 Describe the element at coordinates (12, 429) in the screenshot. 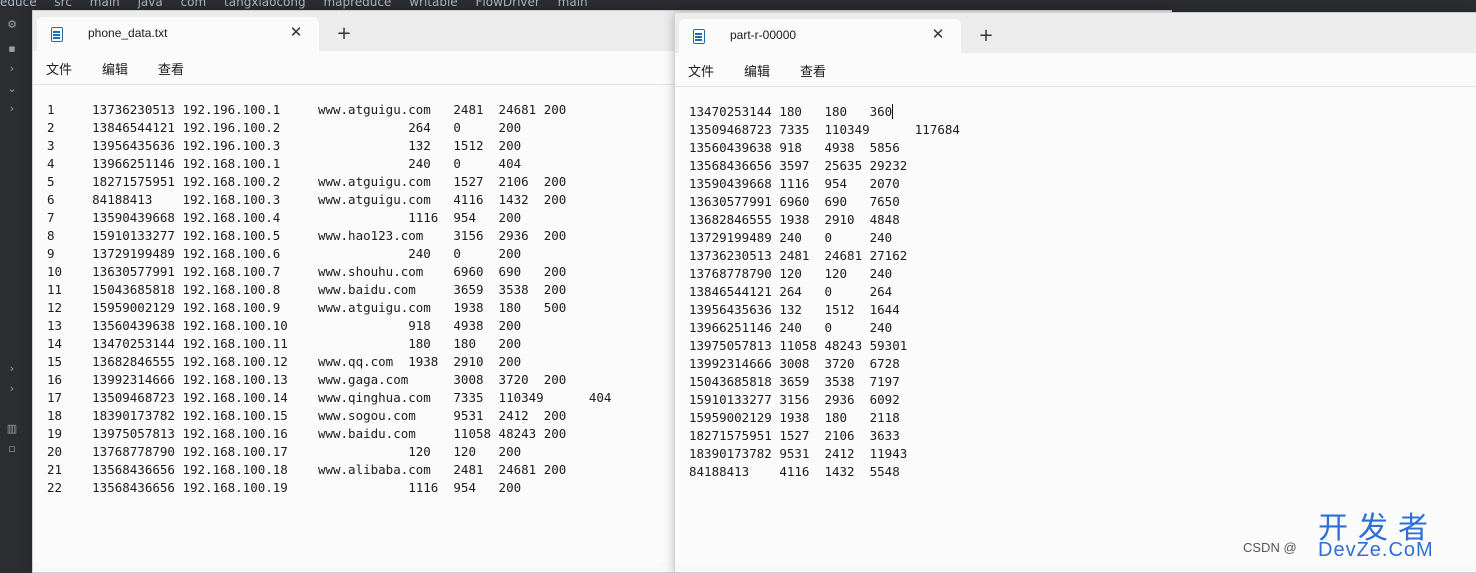

I see `library-icon: ▥` at that location.